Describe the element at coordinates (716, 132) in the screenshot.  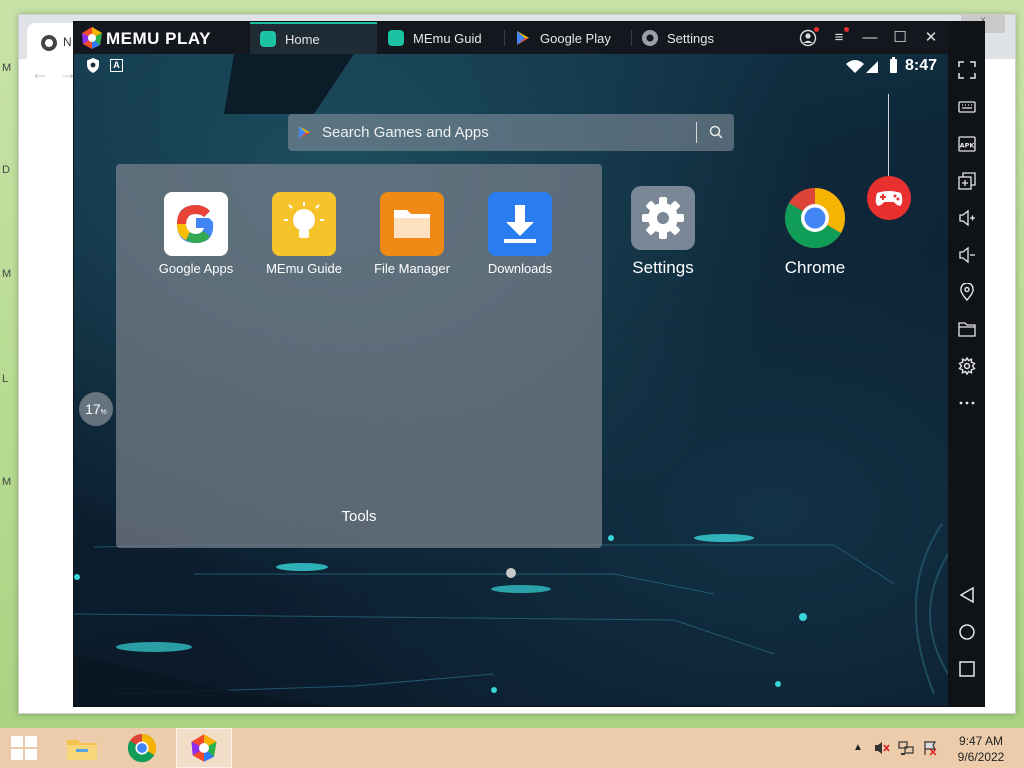
I see `search-icon` at that location.